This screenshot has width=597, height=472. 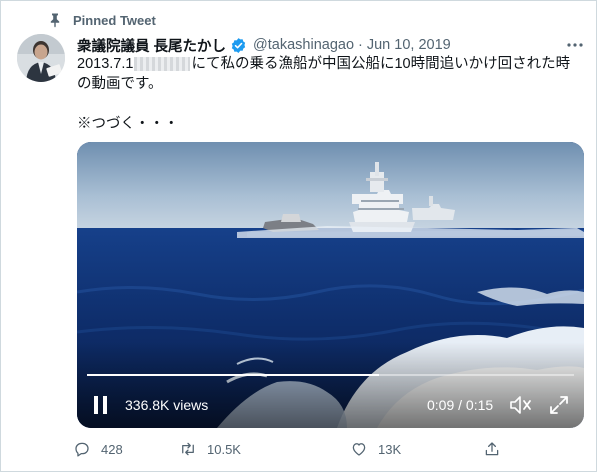 I want to click on heart-icon, so click(x=359, y=449).